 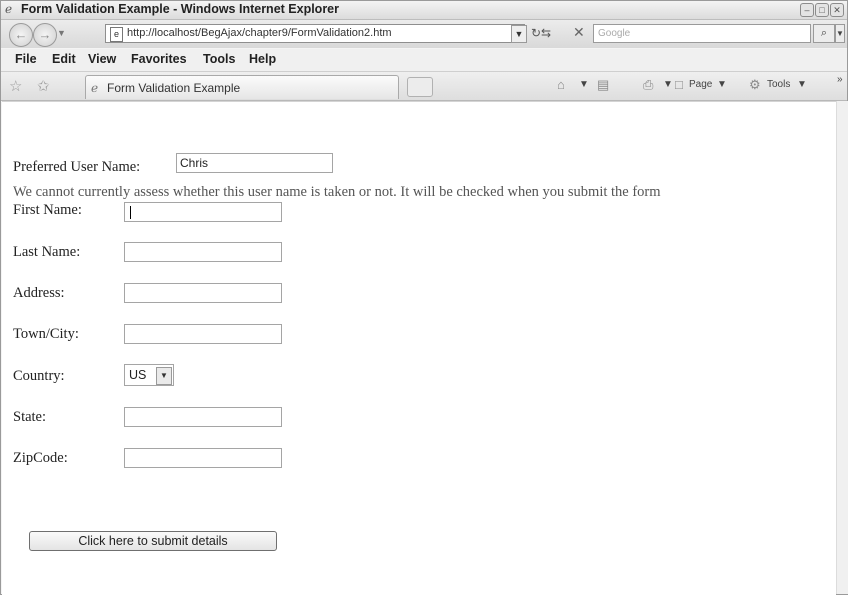 What do you see at coordinates (61, 33) in the screenshot?
I see `recent-pages-dropdown-icon: ▼` at bounding box center [61, 33].